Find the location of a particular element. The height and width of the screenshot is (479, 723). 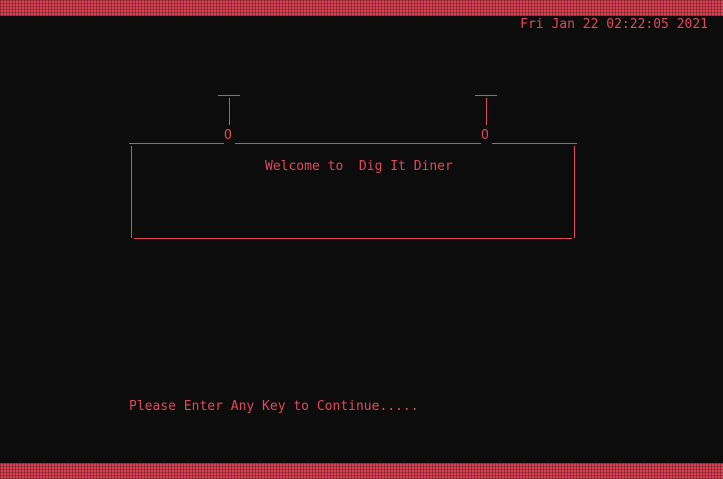

bottom-border-bar is located at coordinates (361, 471).